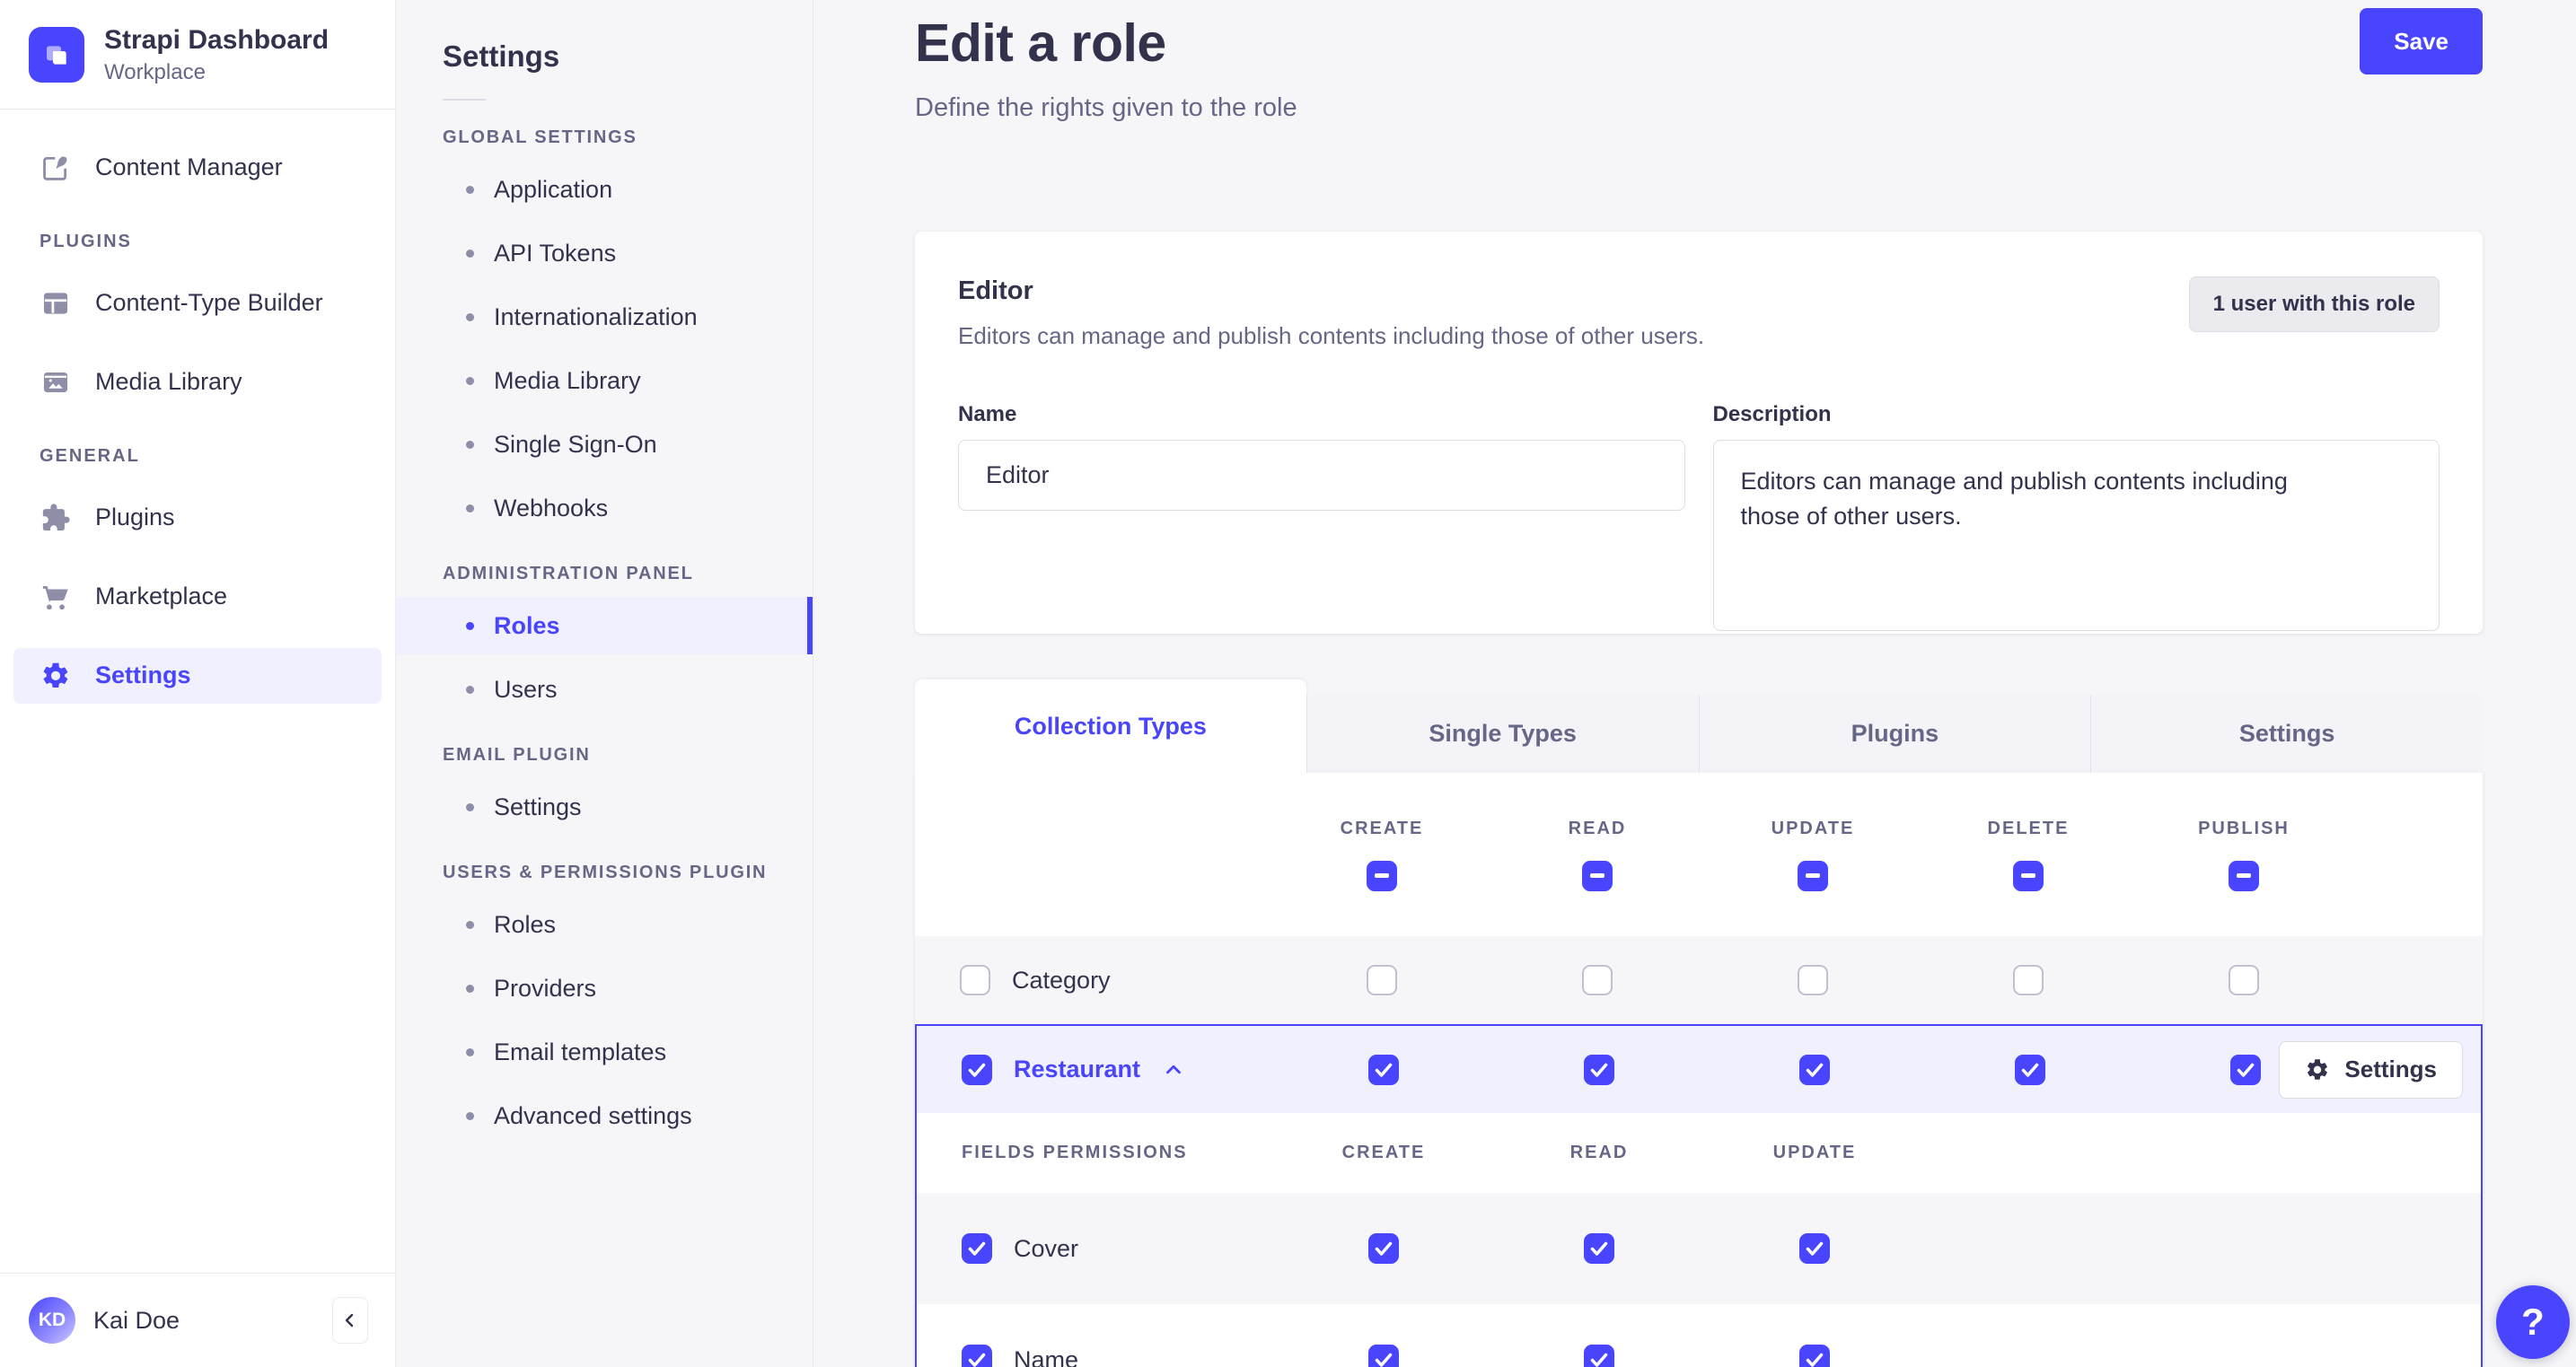 Image resolution: width=2576 pixels, height=1367 pixels. I want to click on tab-plugins: Plugins, so click(1894, 734).